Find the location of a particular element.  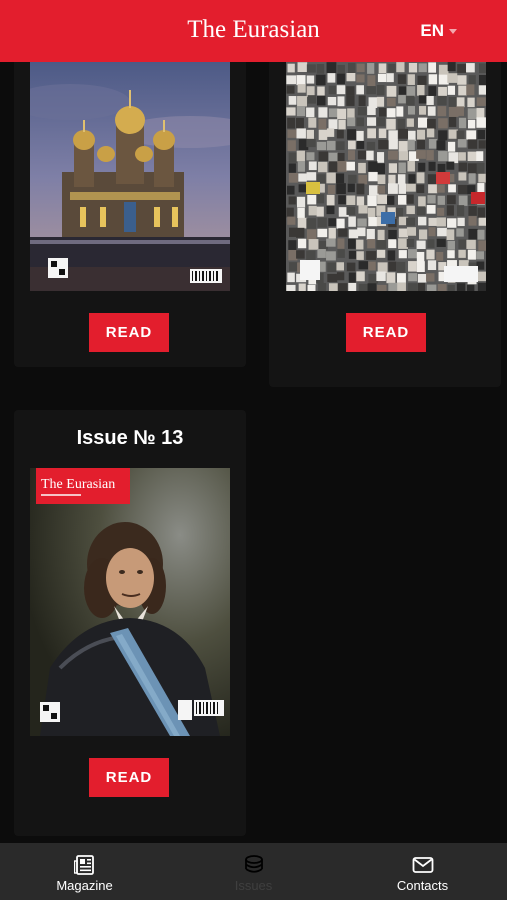

nav-issues: Issues is located at coordinates (253, 871).